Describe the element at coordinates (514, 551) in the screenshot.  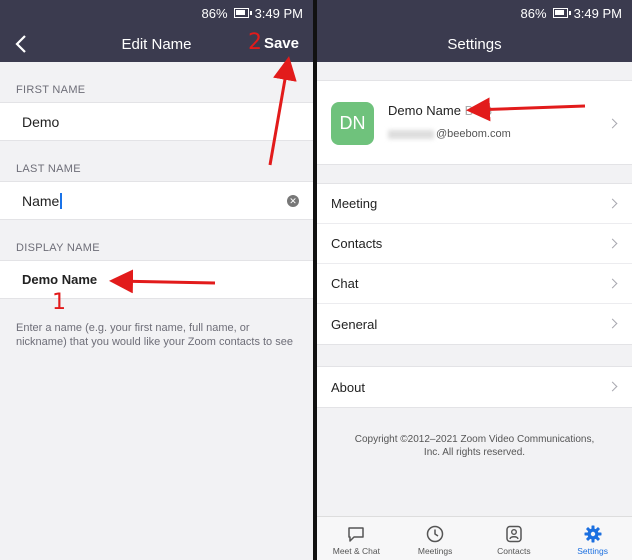
I see `tab-label: Contacts` at that location.